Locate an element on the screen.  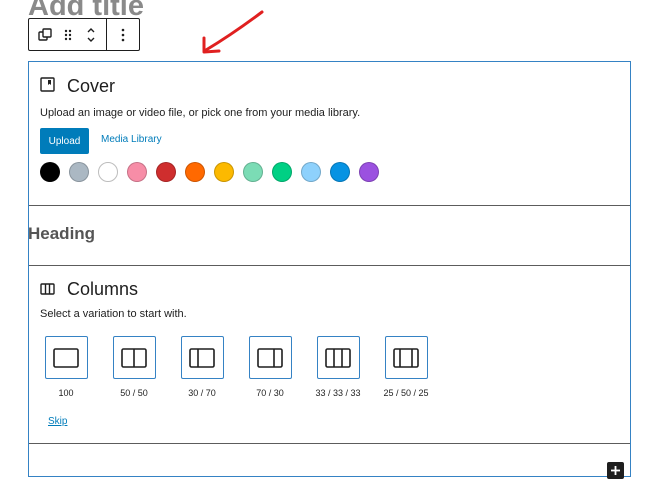
block-toolbar is located at coordinates (84, 34).